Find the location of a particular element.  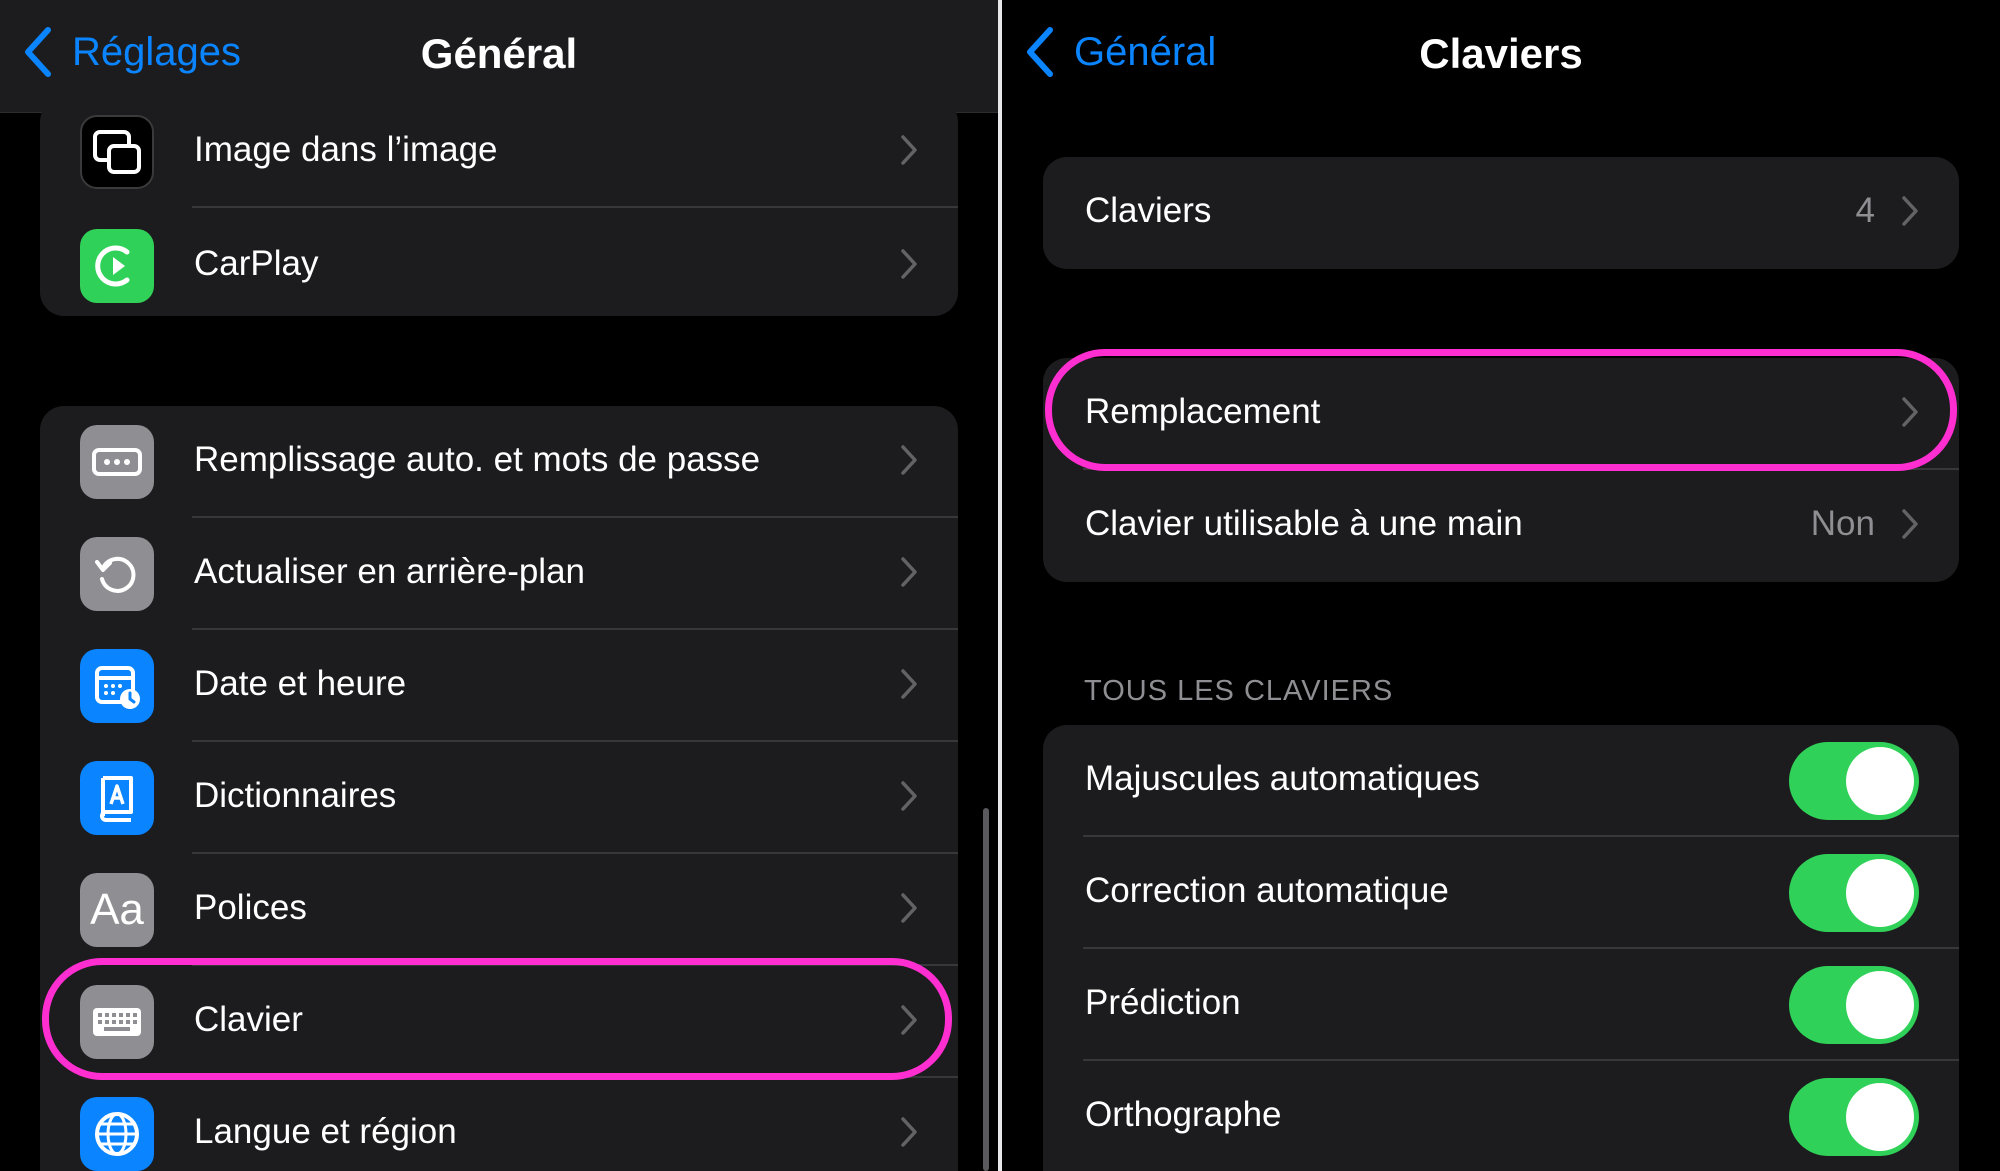

picture-in-picture-icon is located at coordinates (117, 152).